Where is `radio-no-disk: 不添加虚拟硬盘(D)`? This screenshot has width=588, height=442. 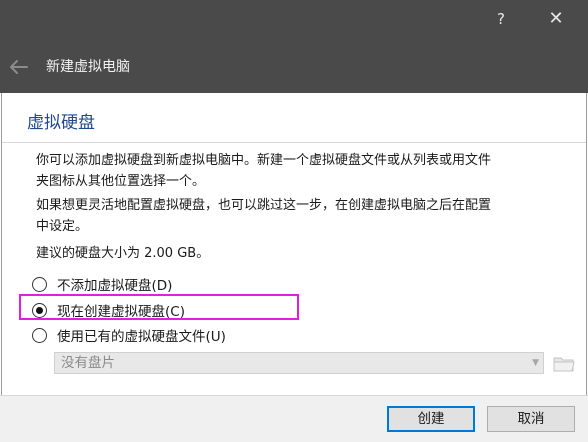 radio-no-disk: 不添加虚拟硬盘(D) is located at coordinates (102, 284).